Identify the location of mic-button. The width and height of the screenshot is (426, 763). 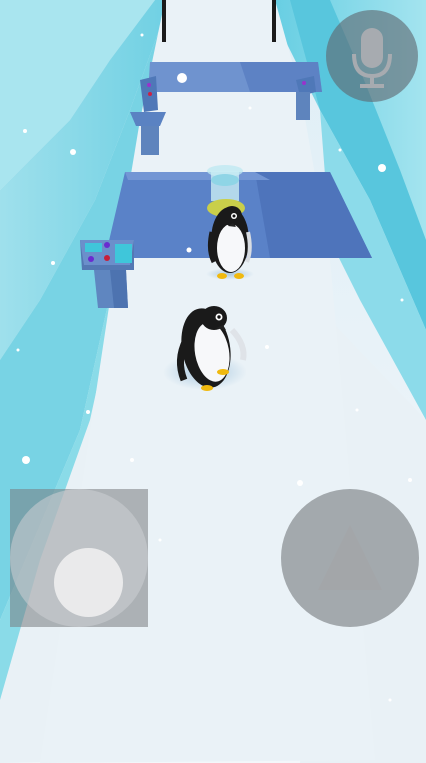
(372, 56).